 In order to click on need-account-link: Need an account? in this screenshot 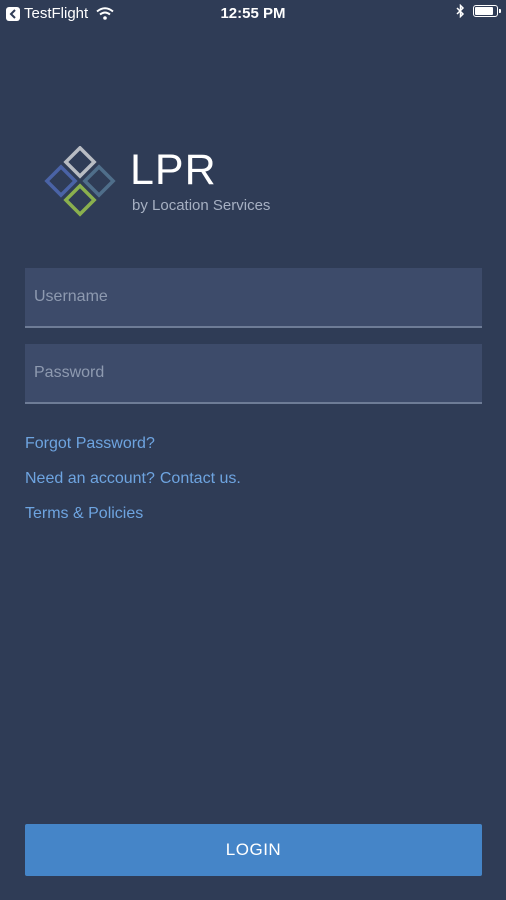, I will do `click(90, 485)`.